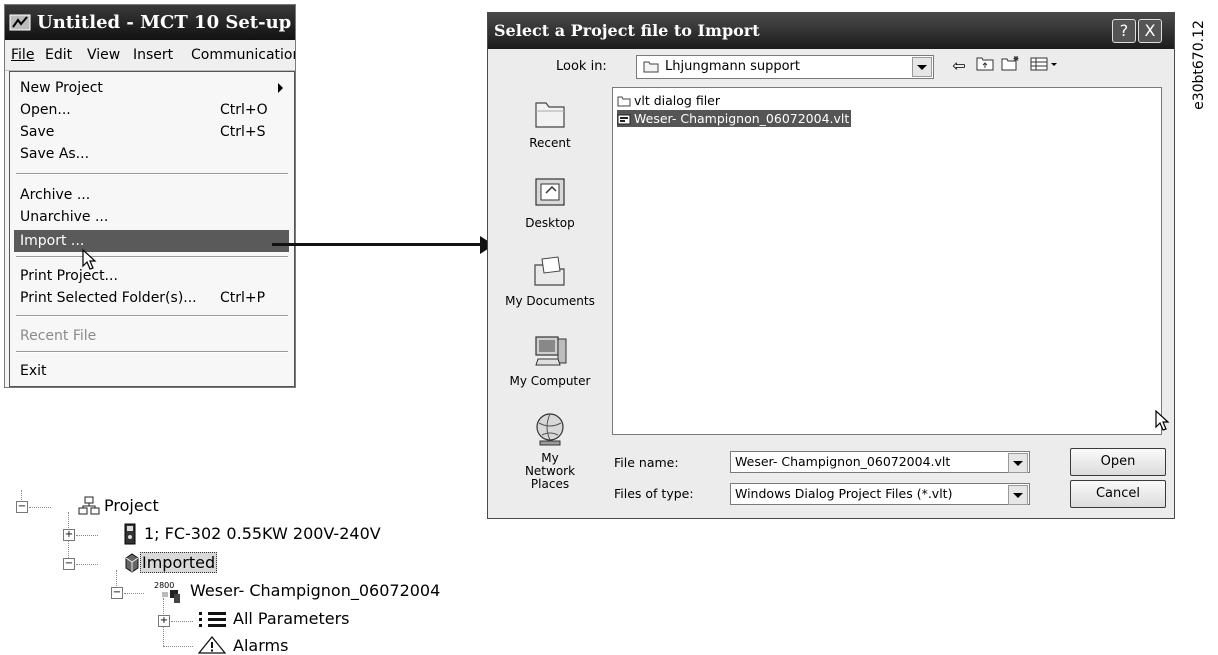  I want to click on menu-file: File, so click(22, 55).